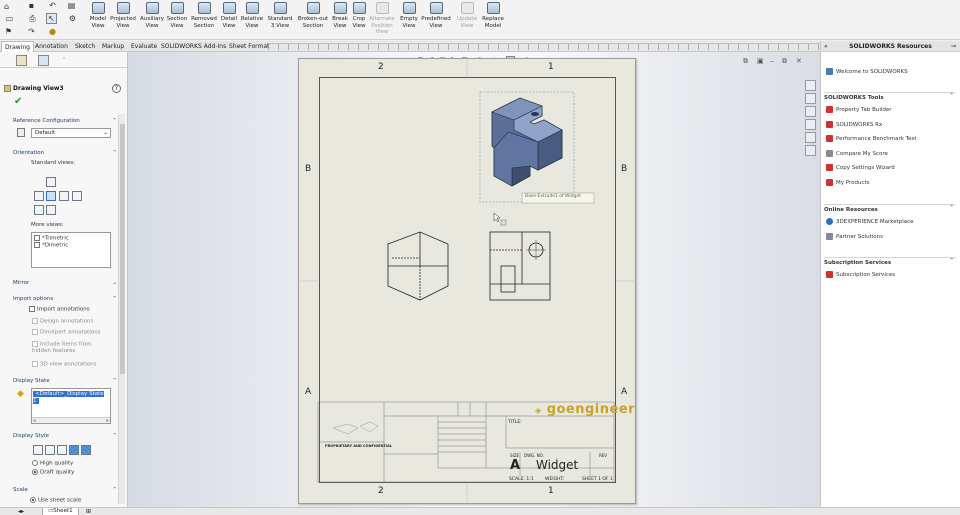 The image size is (960, 515). Describe the element at coordinates (493, 20) in the screenshot. I see `replace-model-button: Replace Model` at that location.